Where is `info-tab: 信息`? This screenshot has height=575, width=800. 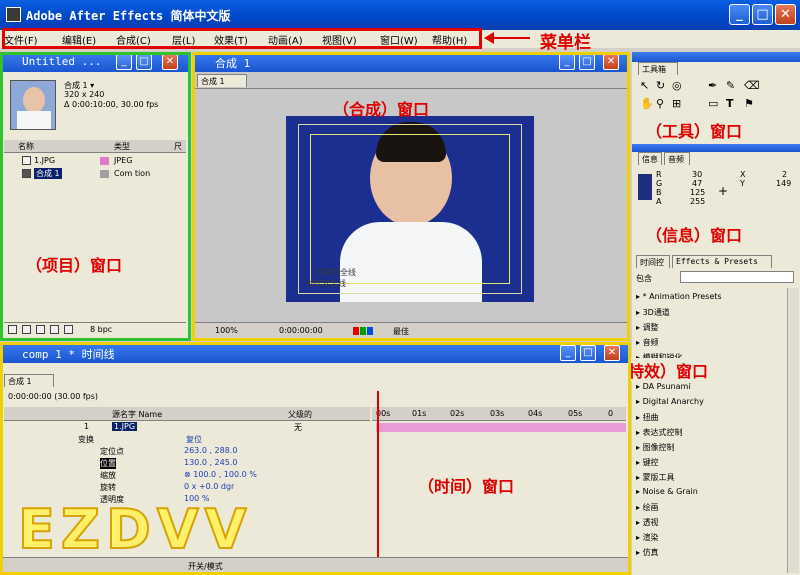
info-tab: 信息 is located at coordinates (650, 158).